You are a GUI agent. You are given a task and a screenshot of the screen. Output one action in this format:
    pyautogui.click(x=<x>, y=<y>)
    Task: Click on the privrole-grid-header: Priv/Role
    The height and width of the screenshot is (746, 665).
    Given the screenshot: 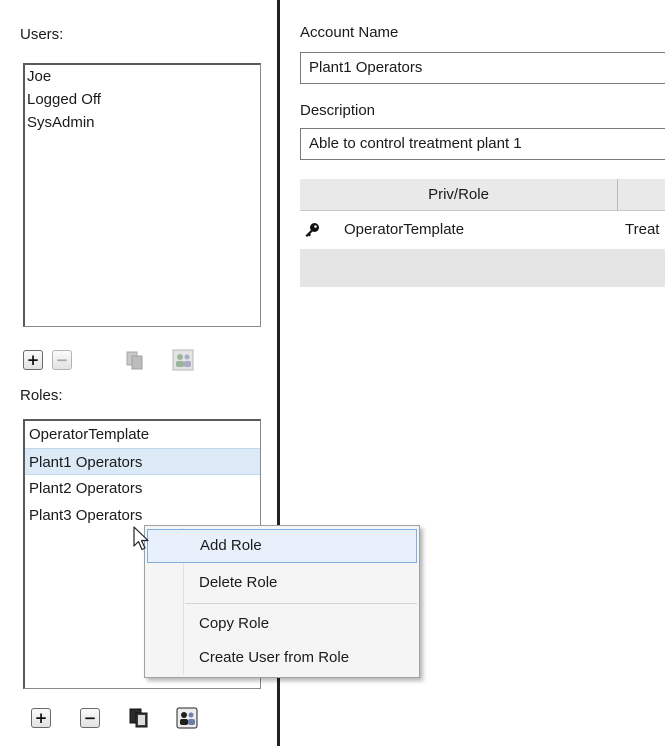 What is the action you would take?
    pyautogui.click(x=482, y=195)
    